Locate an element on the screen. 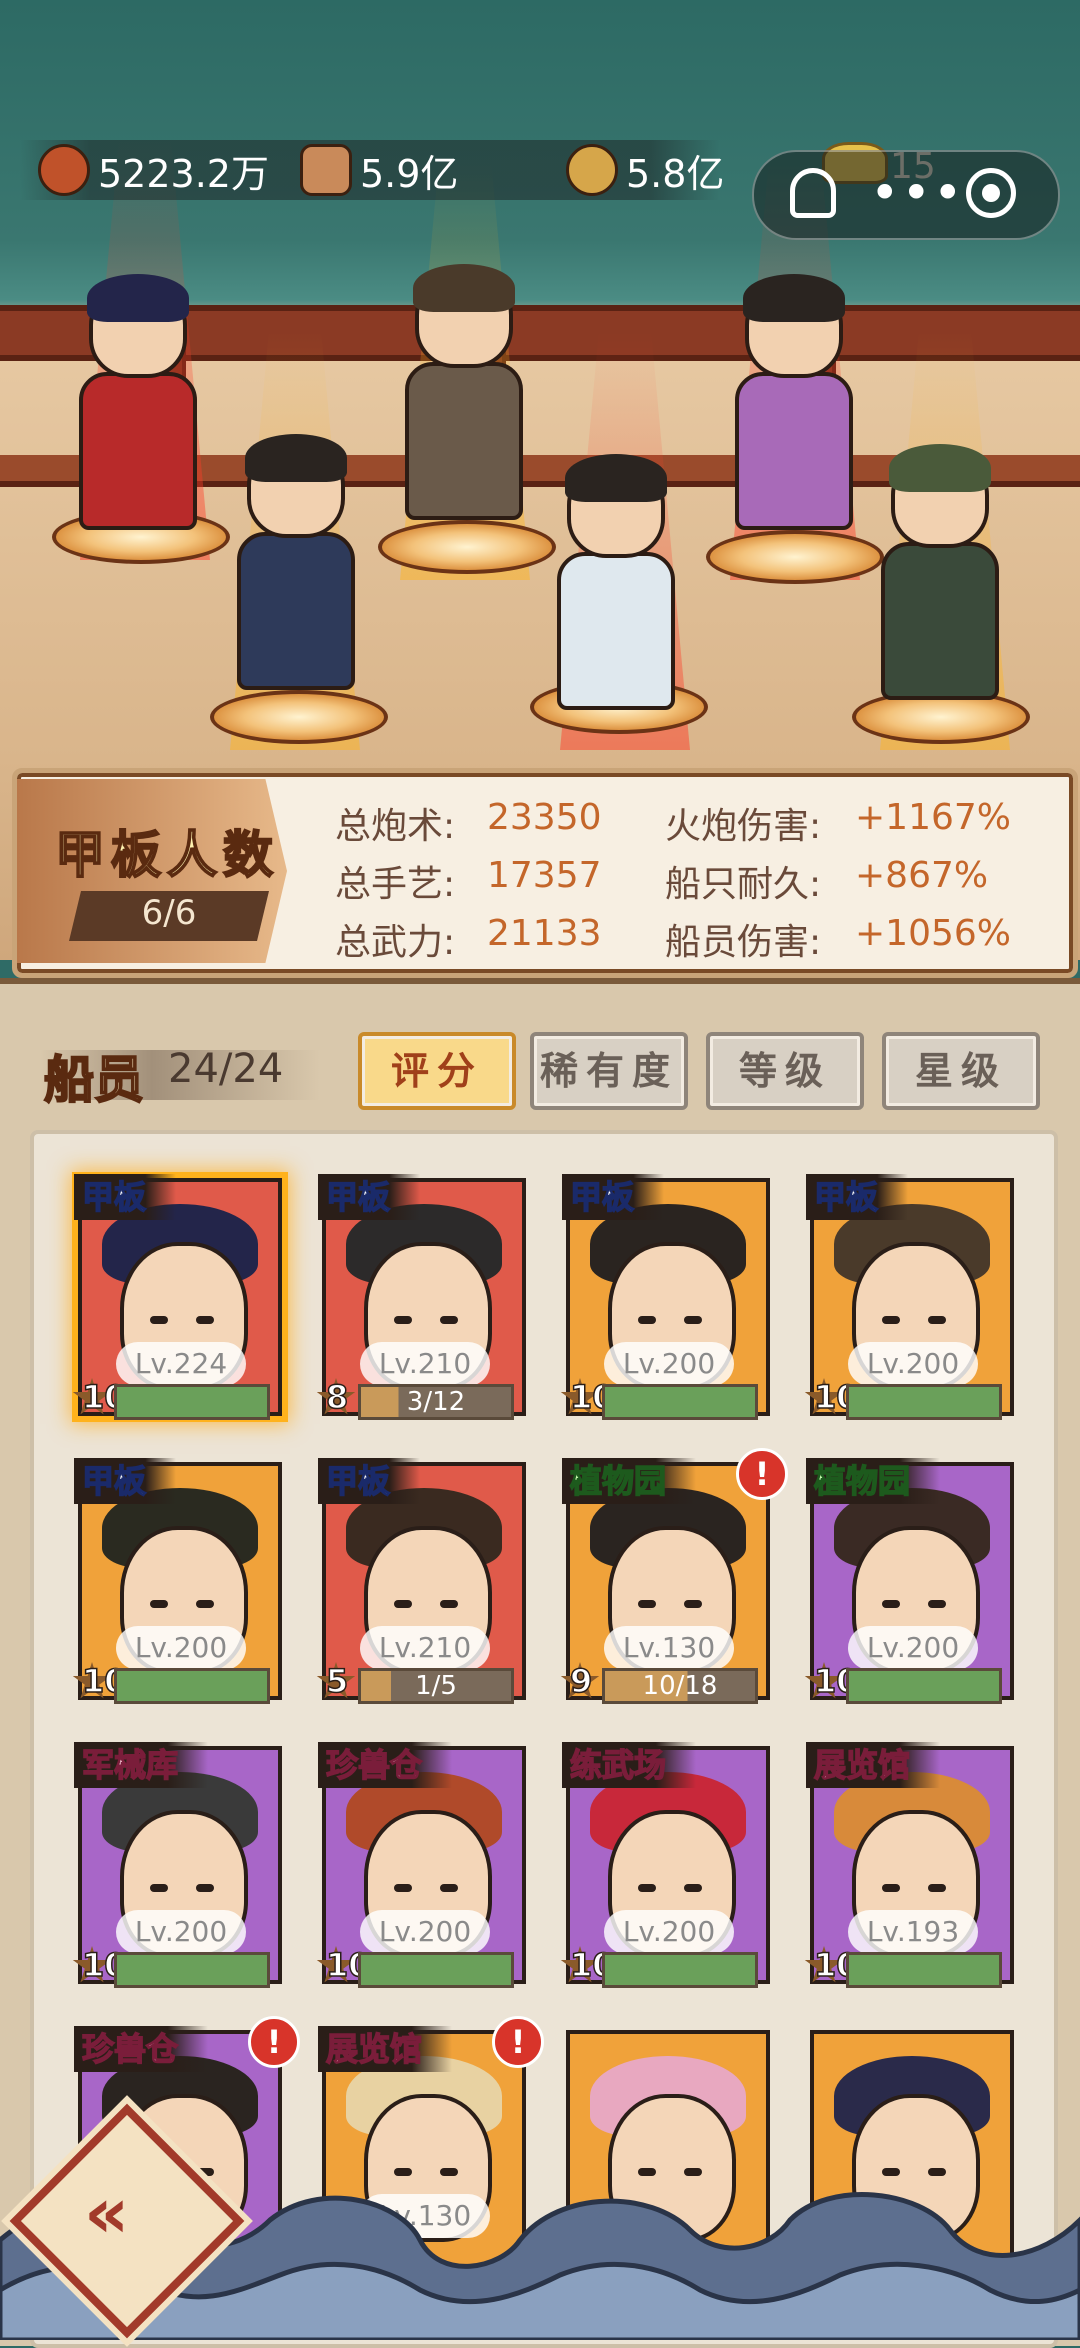  sort-level-button: 等级 is located at coordinates (785, 1071).